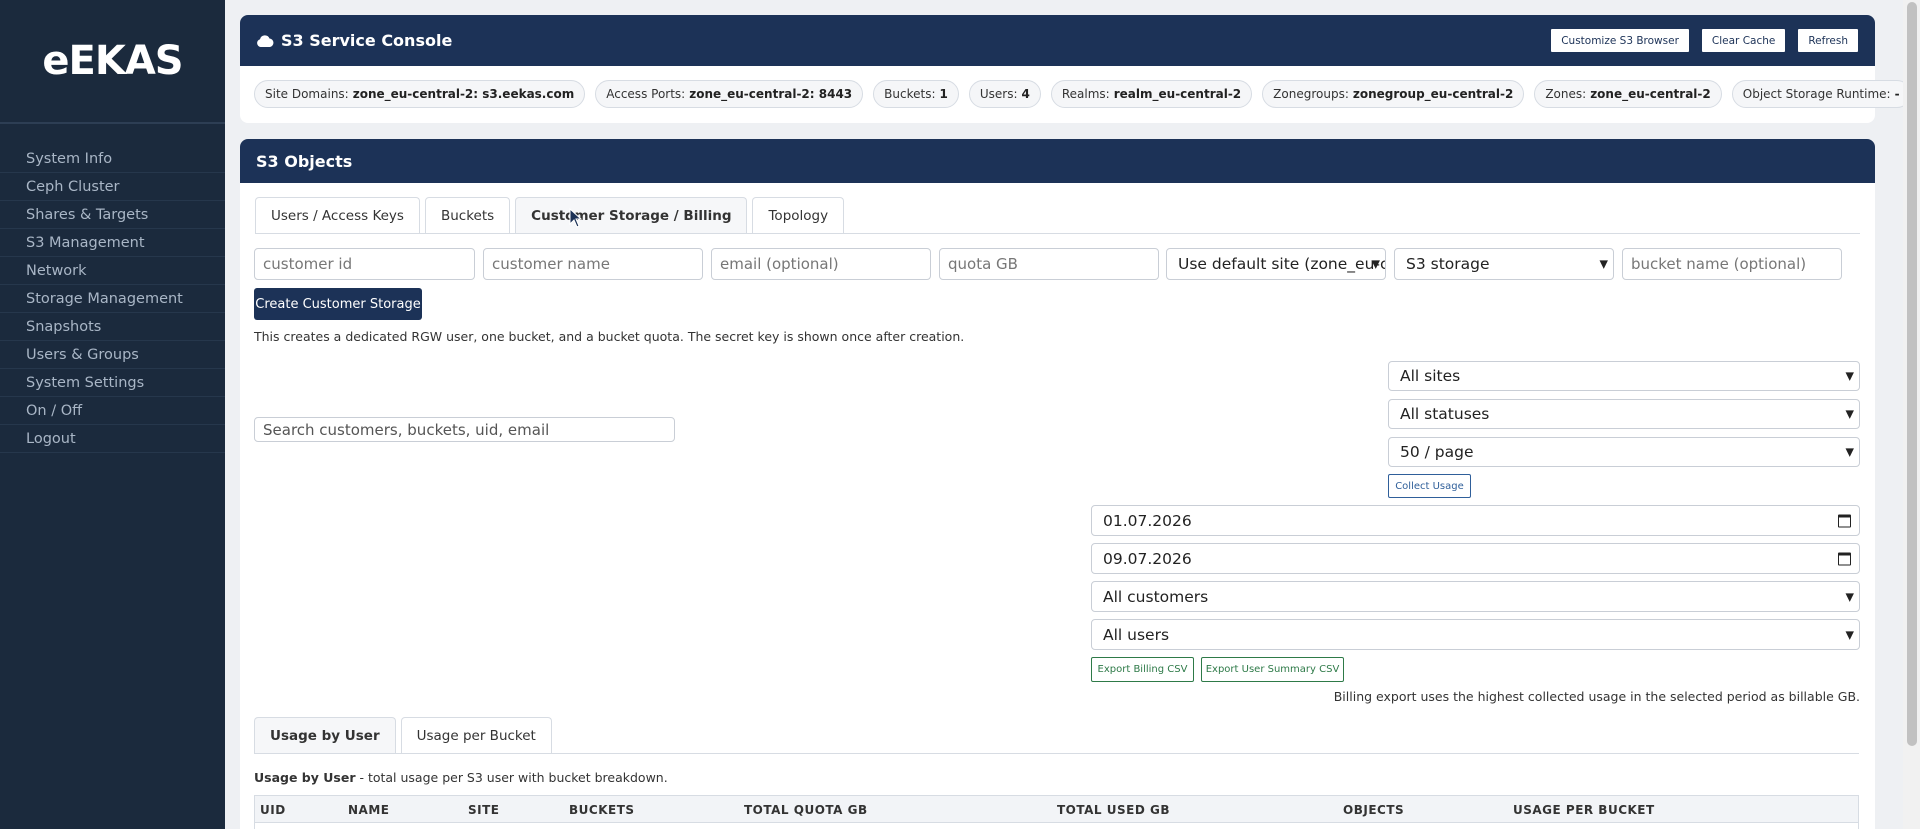  I want to click on logo: eEKAS, so click(112, 62).